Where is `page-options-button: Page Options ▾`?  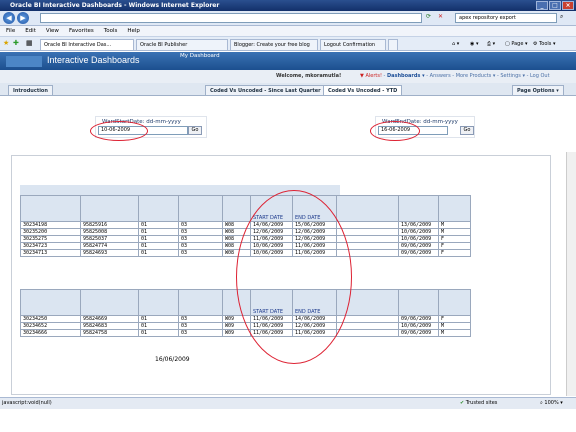
page-options-button: Page Options ▾ is located at coordinates (538, 90).